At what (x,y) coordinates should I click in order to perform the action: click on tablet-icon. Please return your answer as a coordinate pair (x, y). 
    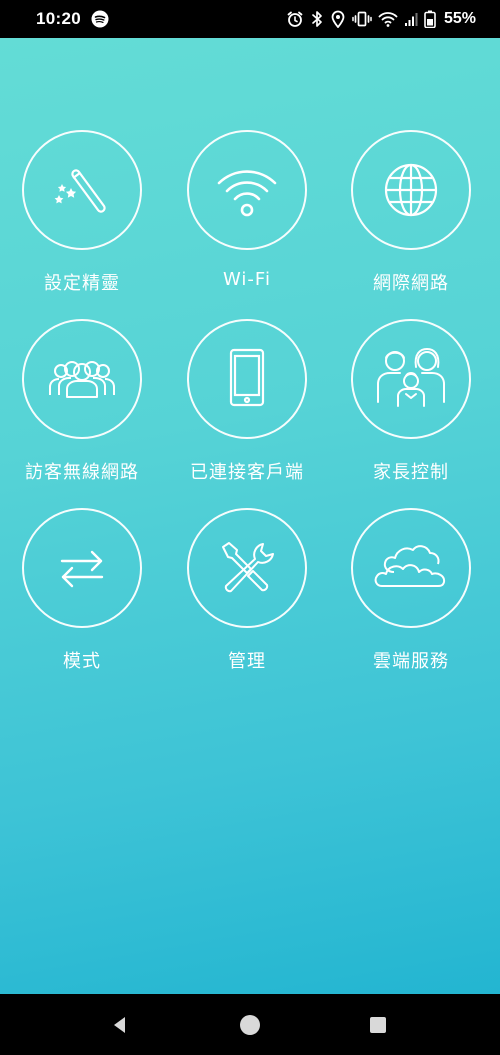
    Looking at the image, I should click on (247, 377).